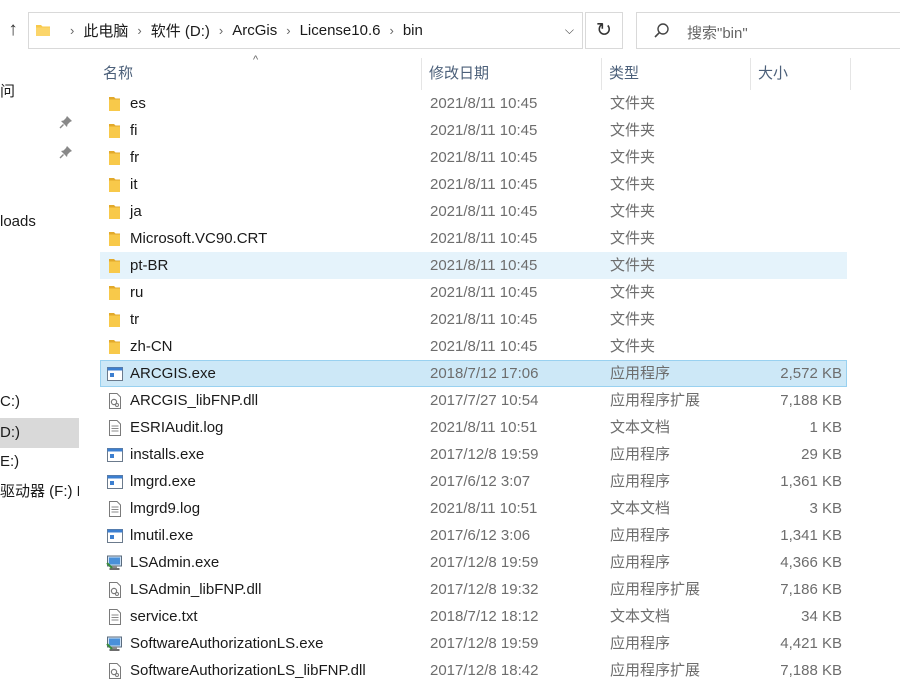 Image resolution: width=900 pixels, height=688 pixels. I want to click on file-row: ru 2021/8/11 10:45 文件夹, so click(473, 292).